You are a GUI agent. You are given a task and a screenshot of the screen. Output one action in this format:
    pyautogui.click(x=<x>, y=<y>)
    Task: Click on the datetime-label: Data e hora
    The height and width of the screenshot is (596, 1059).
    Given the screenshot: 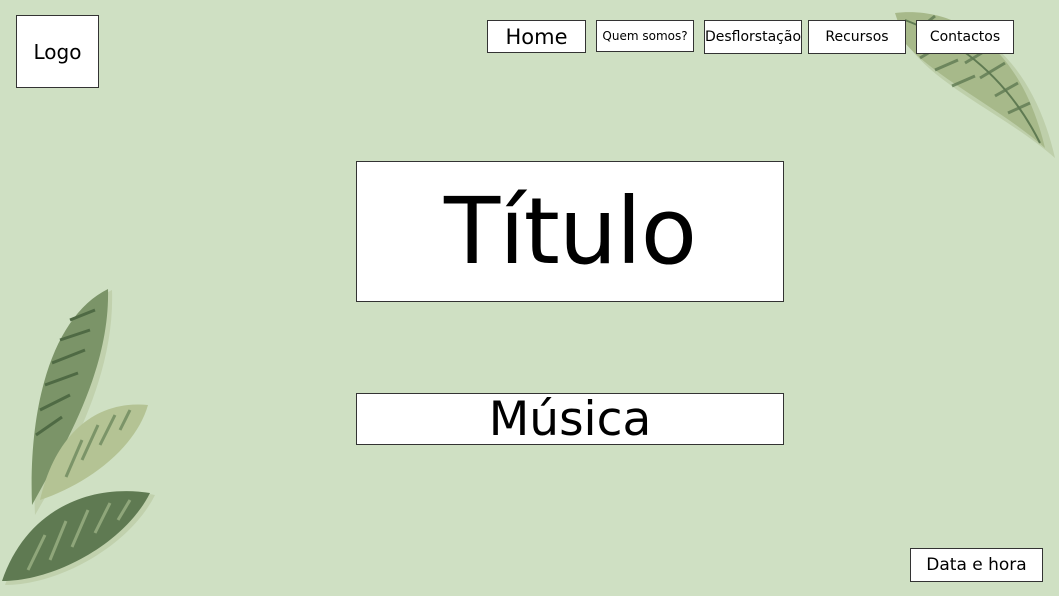 What is the action you would take?
    pyautogui.click(x=976, y=565)
    